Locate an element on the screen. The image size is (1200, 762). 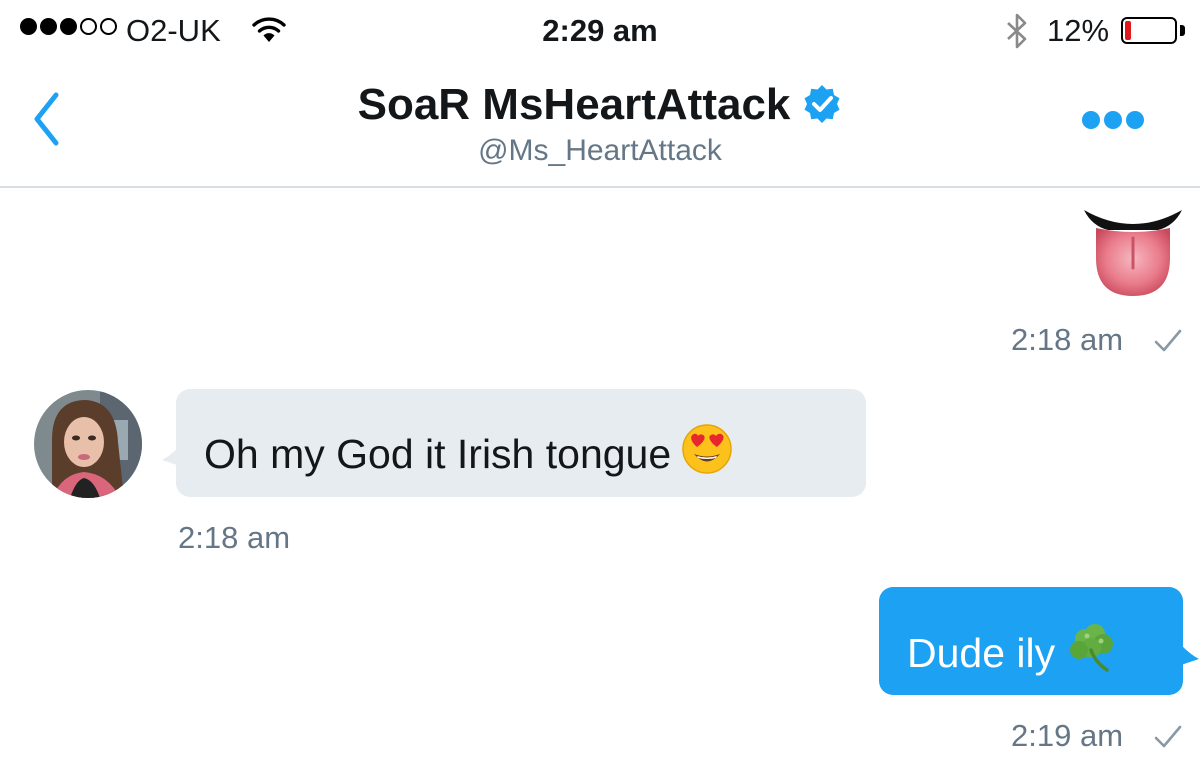
message-content: Dude ily is located at coordinates (1014, 653).